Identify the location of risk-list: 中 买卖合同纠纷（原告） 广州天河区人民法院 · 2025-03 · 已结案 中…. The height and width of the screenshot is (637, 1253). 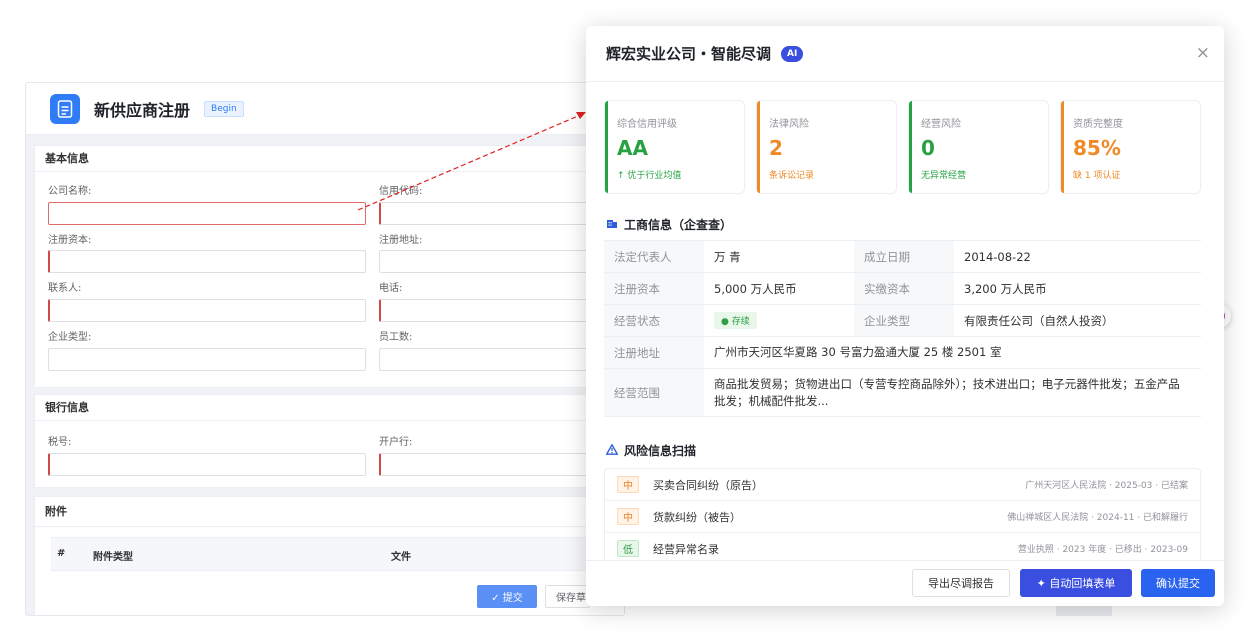
(902, 514).